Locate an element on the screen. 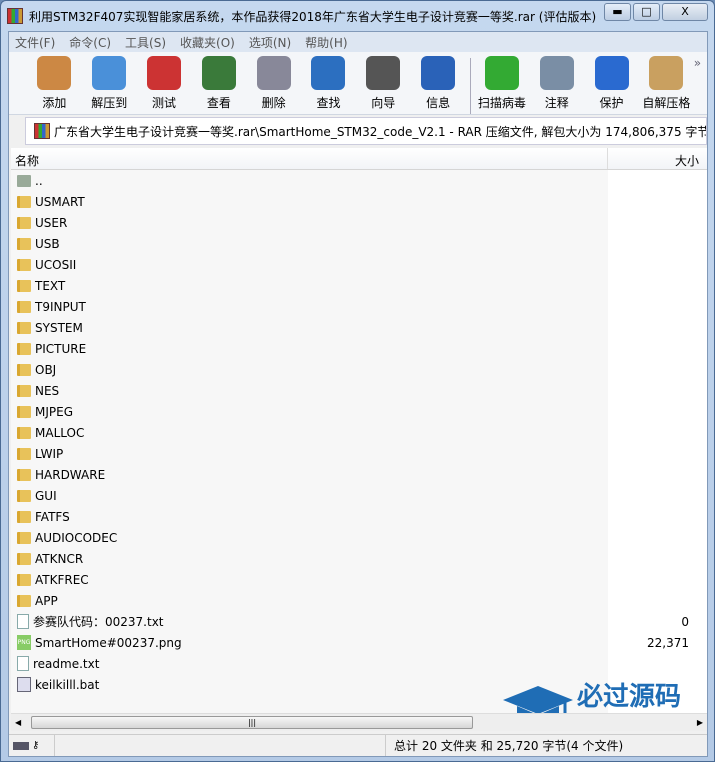  file-name: ATKNCR is located at coordinates (59, 558).